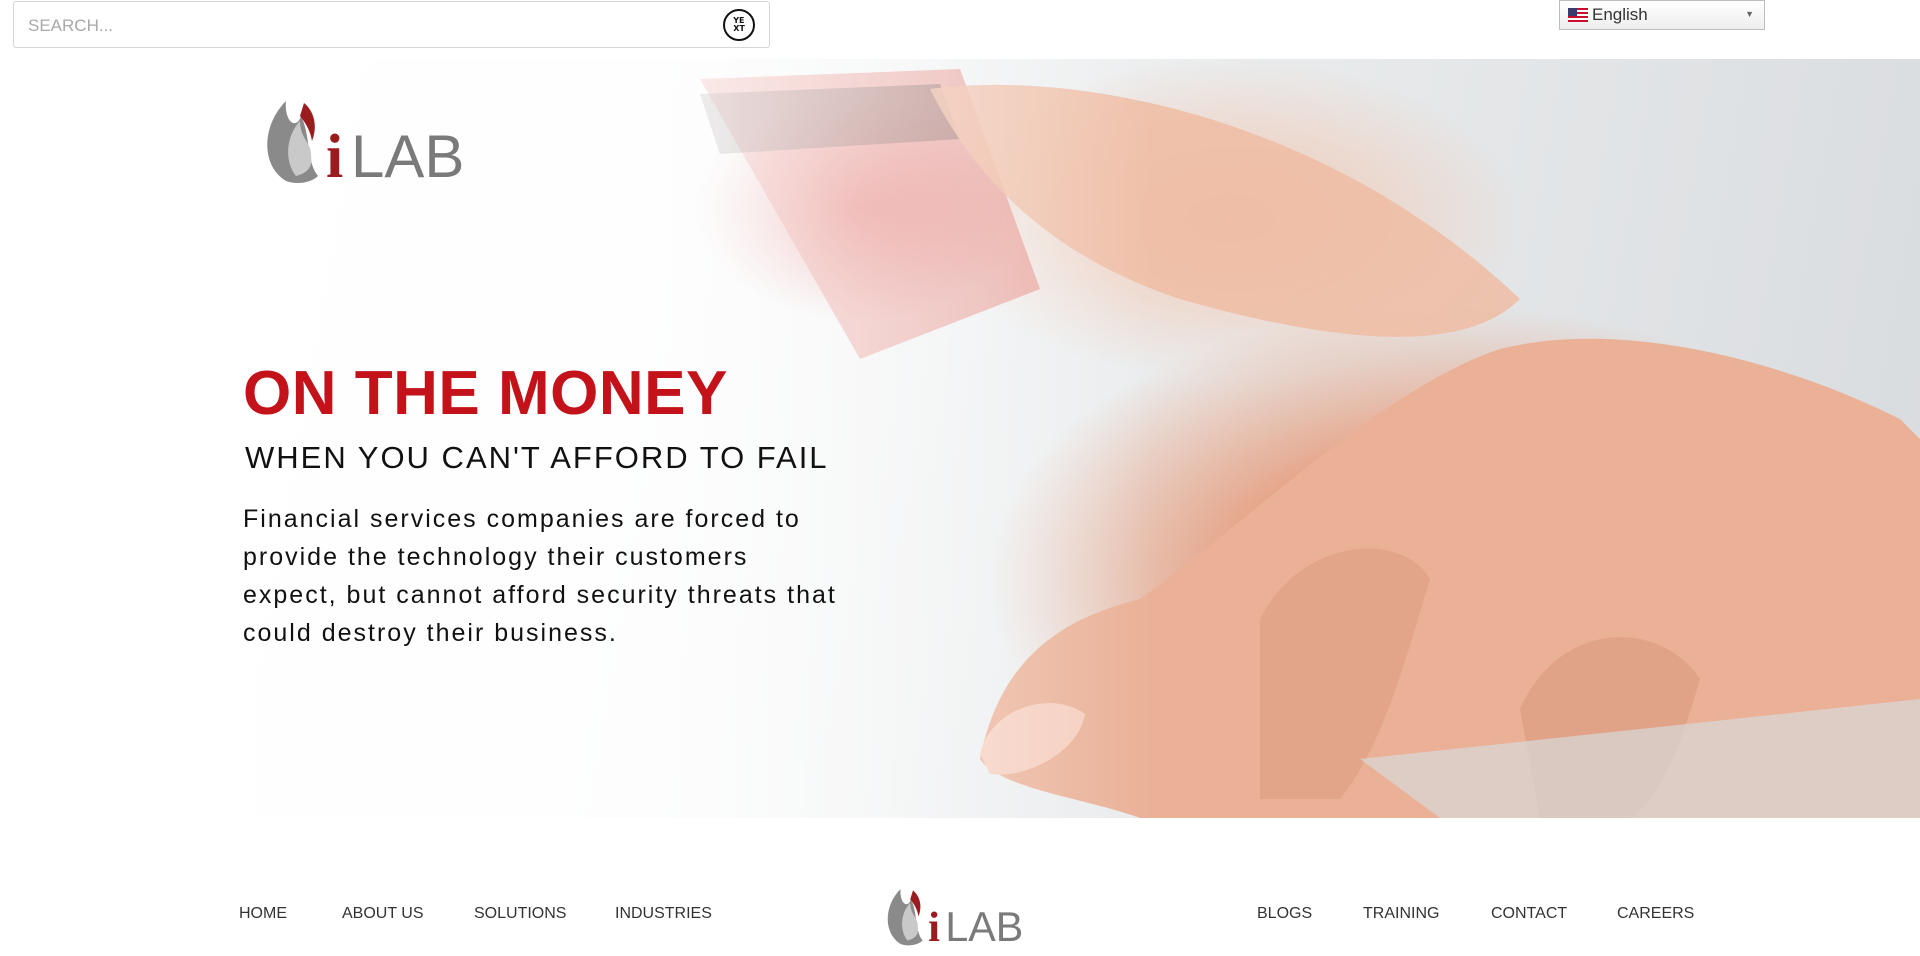 The height and width of the screenshot is (956, 1920). What do you see at coordinates (485, 393) in the screenshot?
I see `hero-title: ON THE MONEY` at bounding box center [485, 393].